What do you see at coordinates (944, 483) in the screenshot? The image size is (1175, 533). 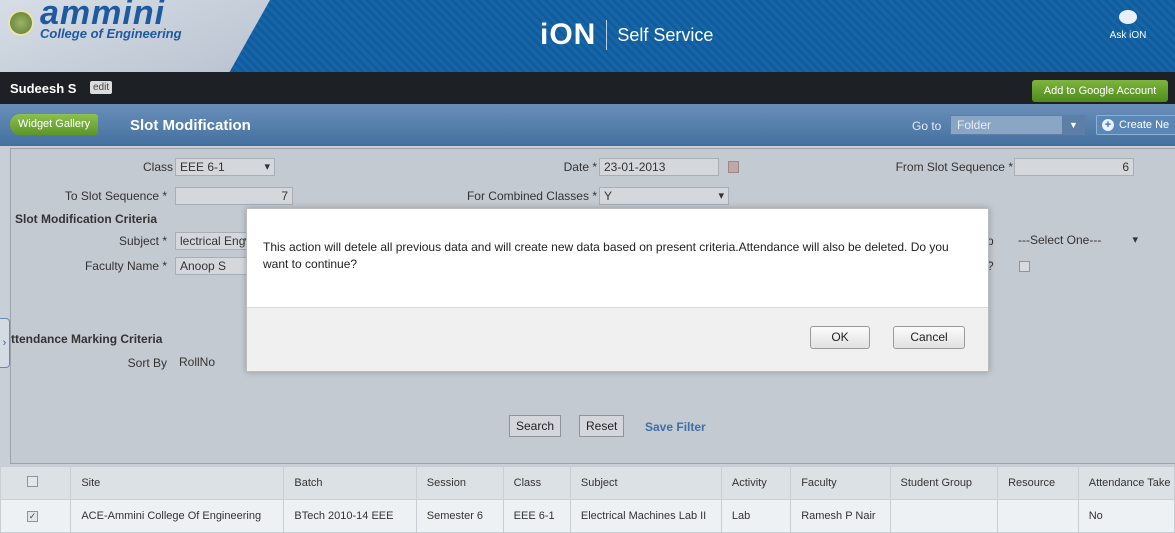 I see `column-header-student-group: Student Group` at bounding box center [944, 483].